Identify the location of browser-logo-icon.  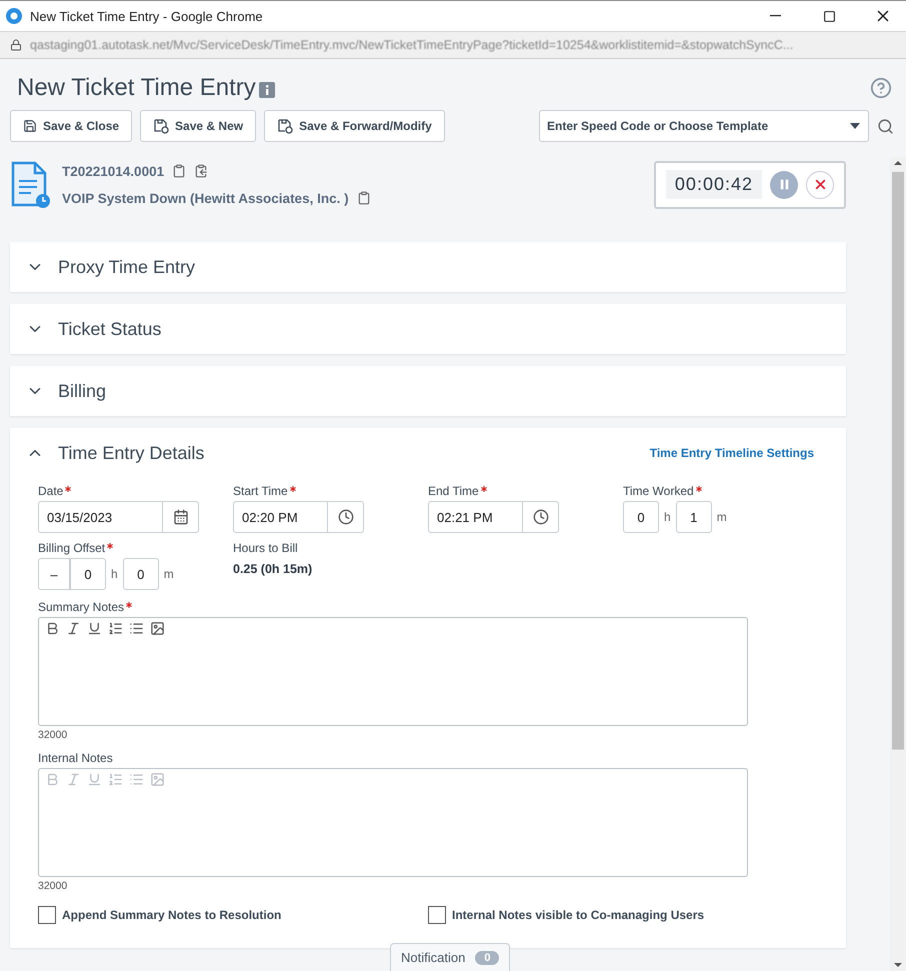
(14, 16).